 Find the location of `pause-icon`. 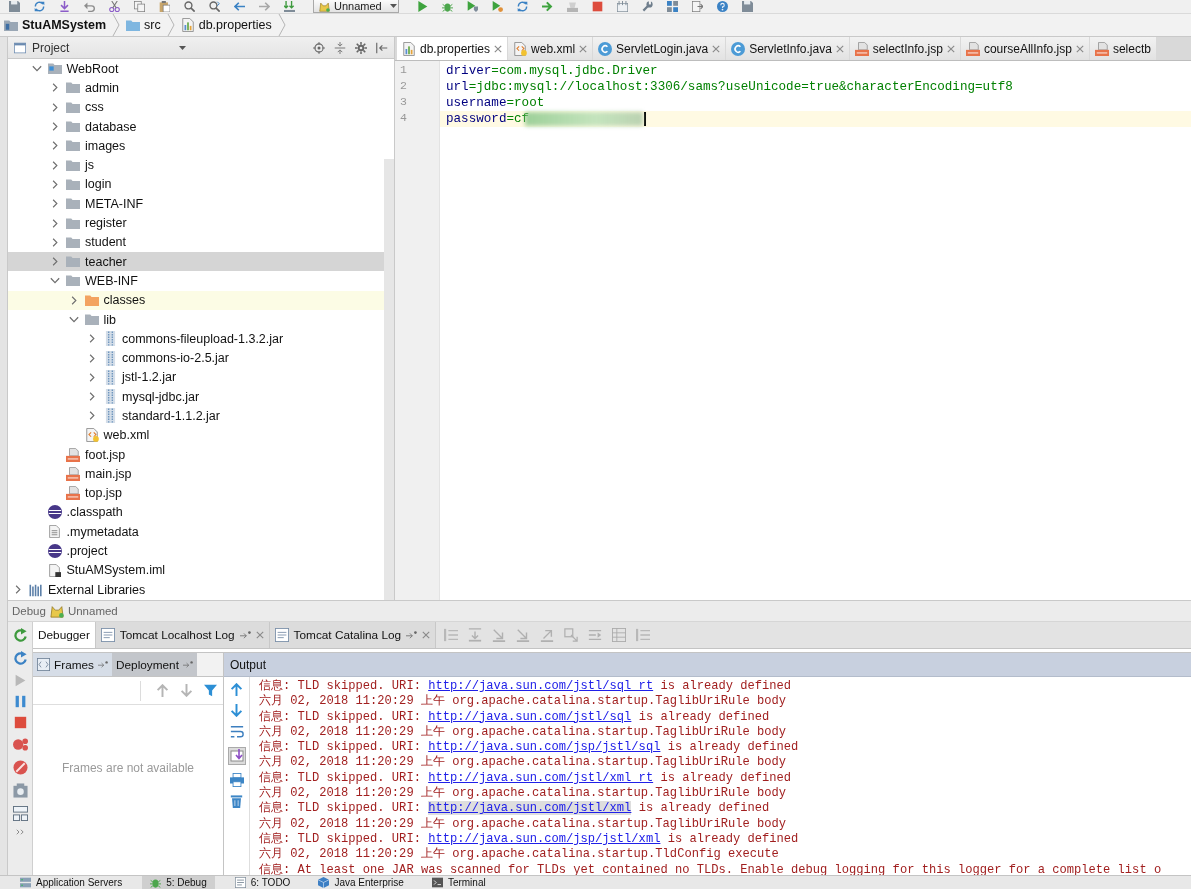

pause-icon is located at coordinates (20, 701).